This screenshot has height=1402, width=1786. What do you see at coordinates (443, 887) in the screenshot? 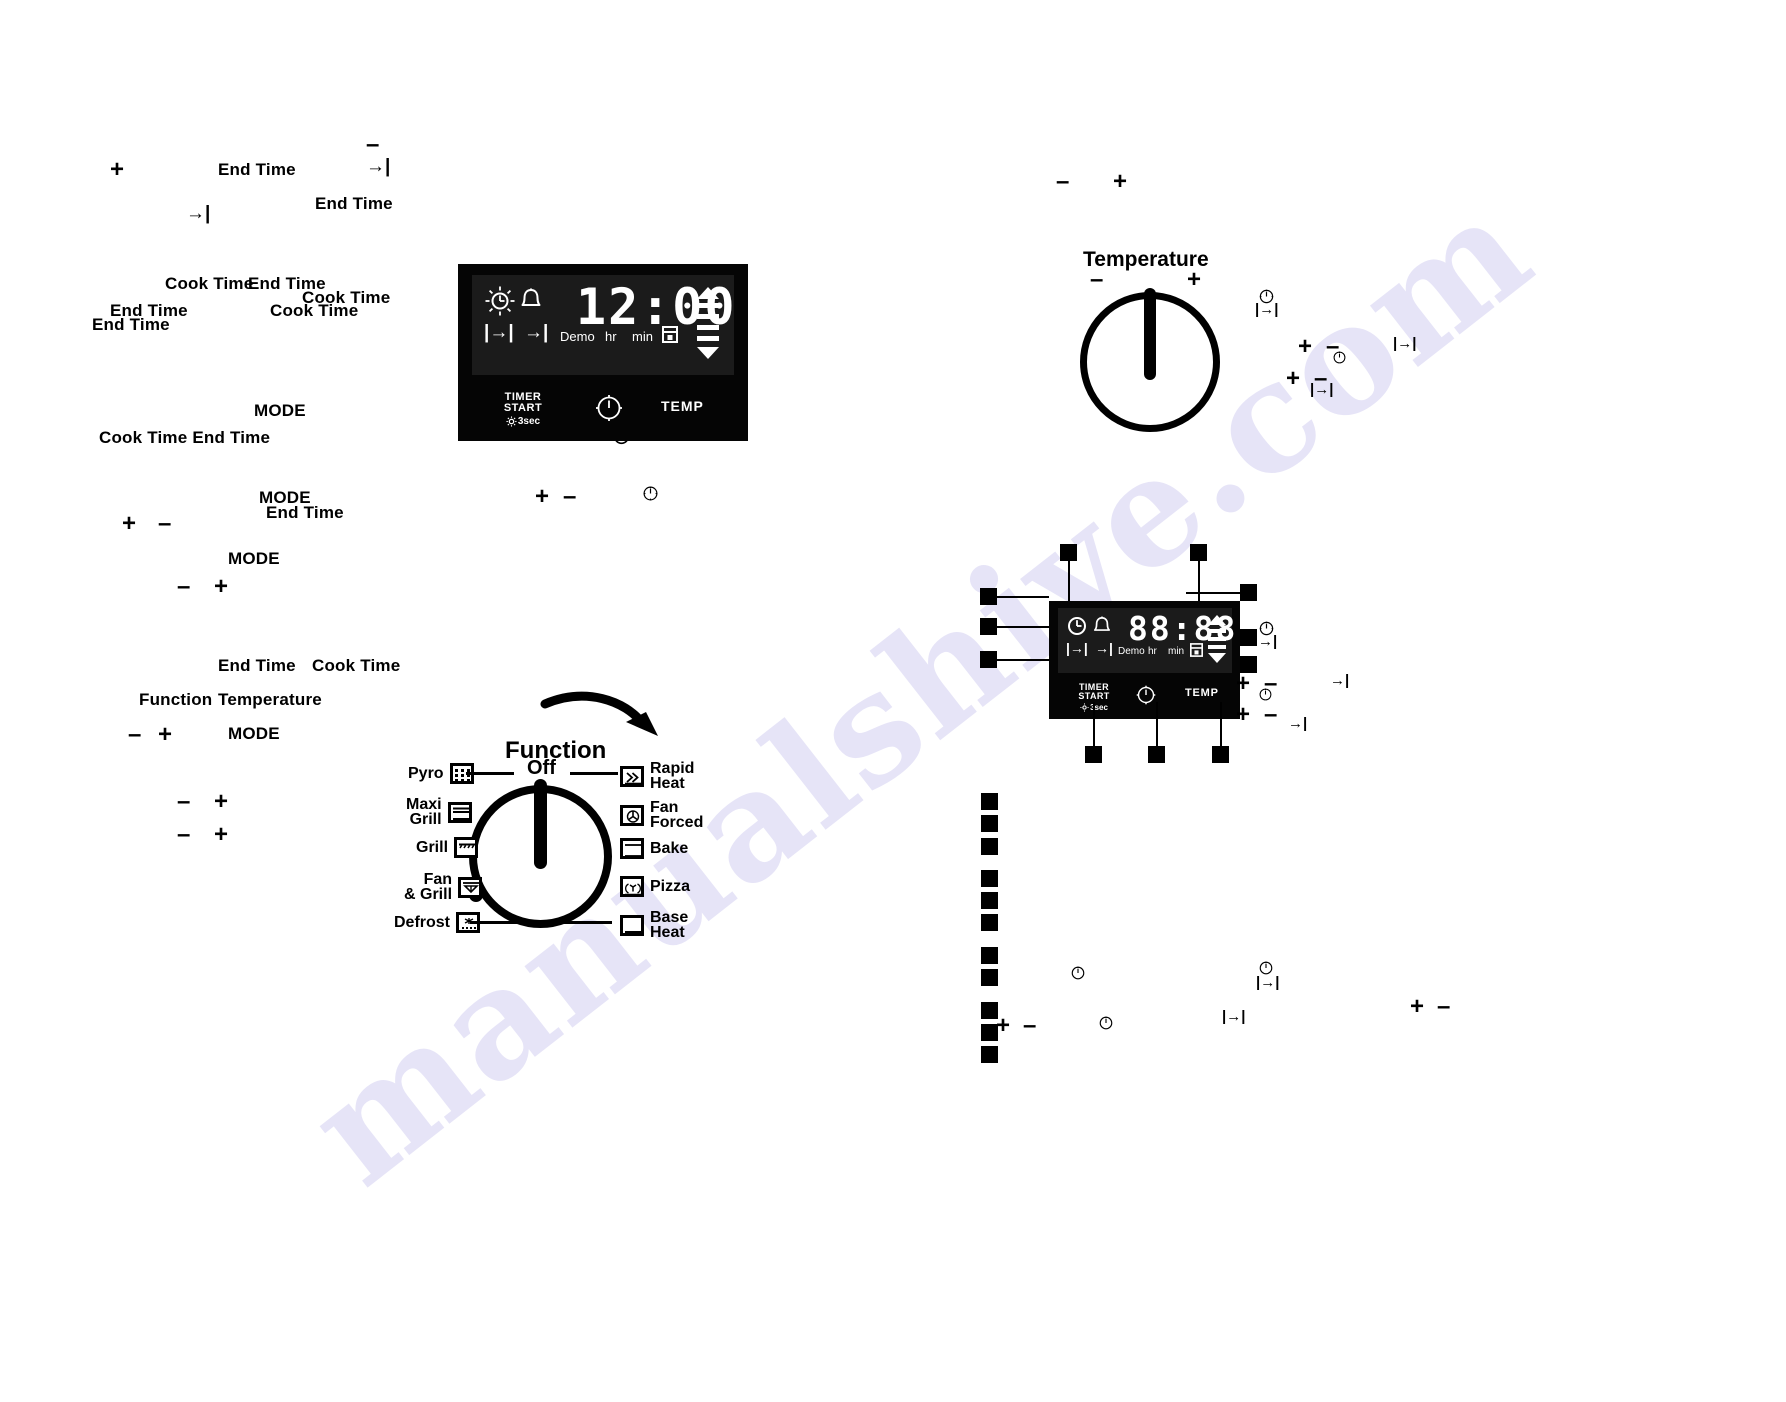
I see `function-option-fan-and-grill: Fan & Grill` at bounding box center [443, 887].